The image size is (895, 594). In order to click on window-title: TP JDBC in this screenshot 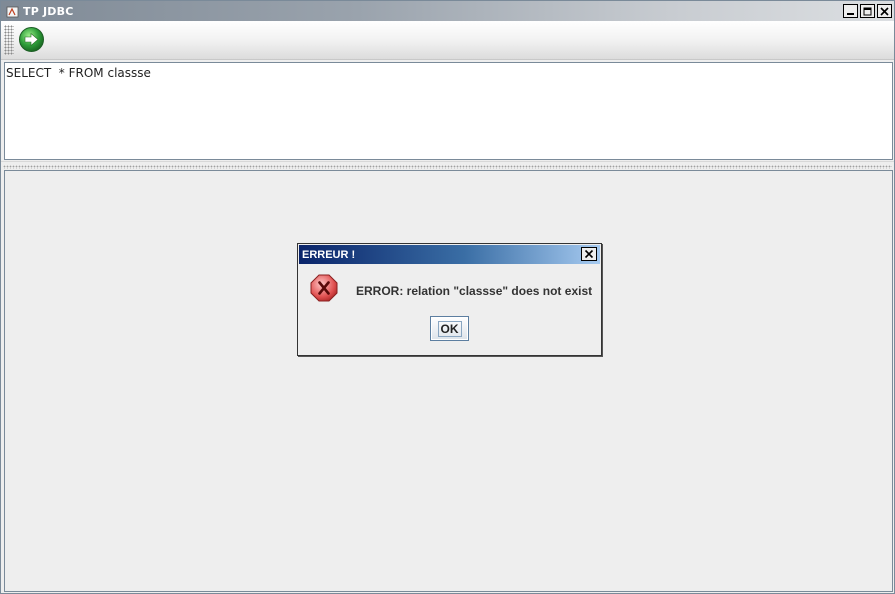, I will do `click(48, 11)`.